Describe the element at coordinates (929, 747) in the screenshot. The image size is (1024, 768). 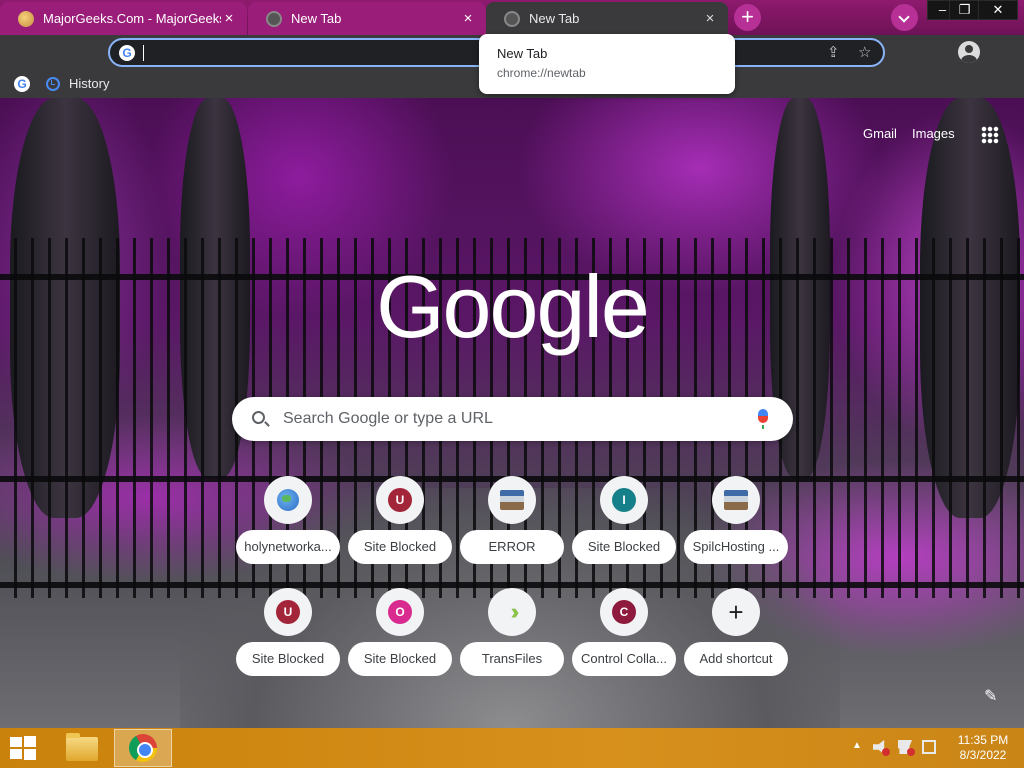
I see `network-icon` at that location.